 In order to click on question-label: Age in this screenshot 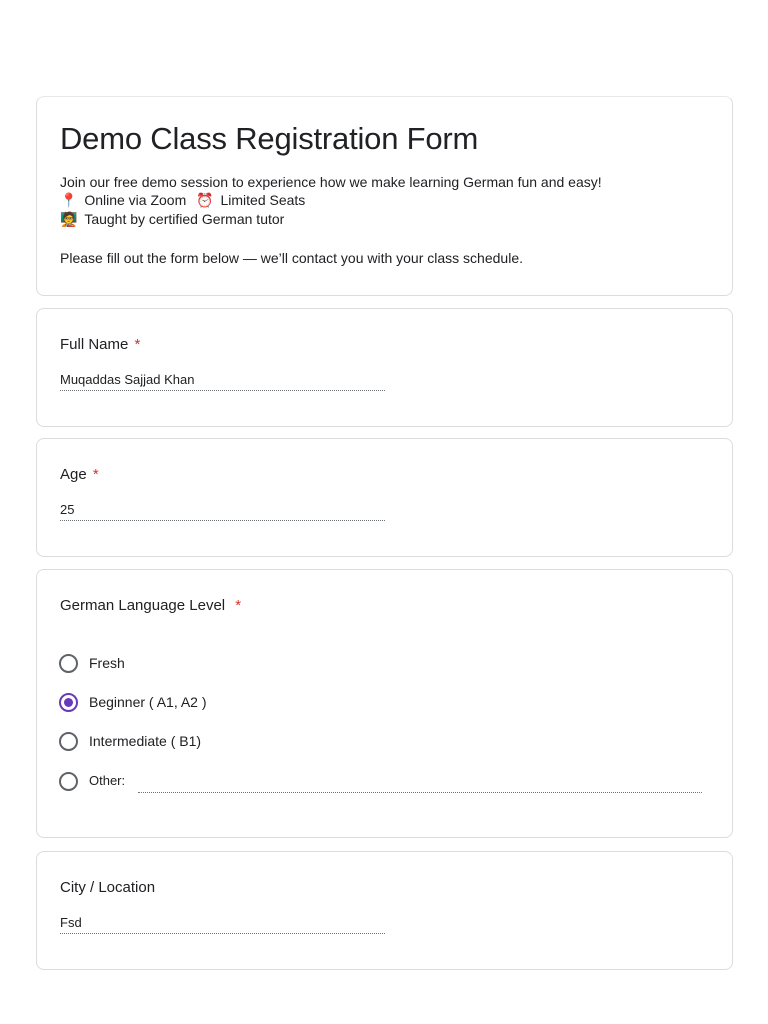, I will do `click(73, 474)`.